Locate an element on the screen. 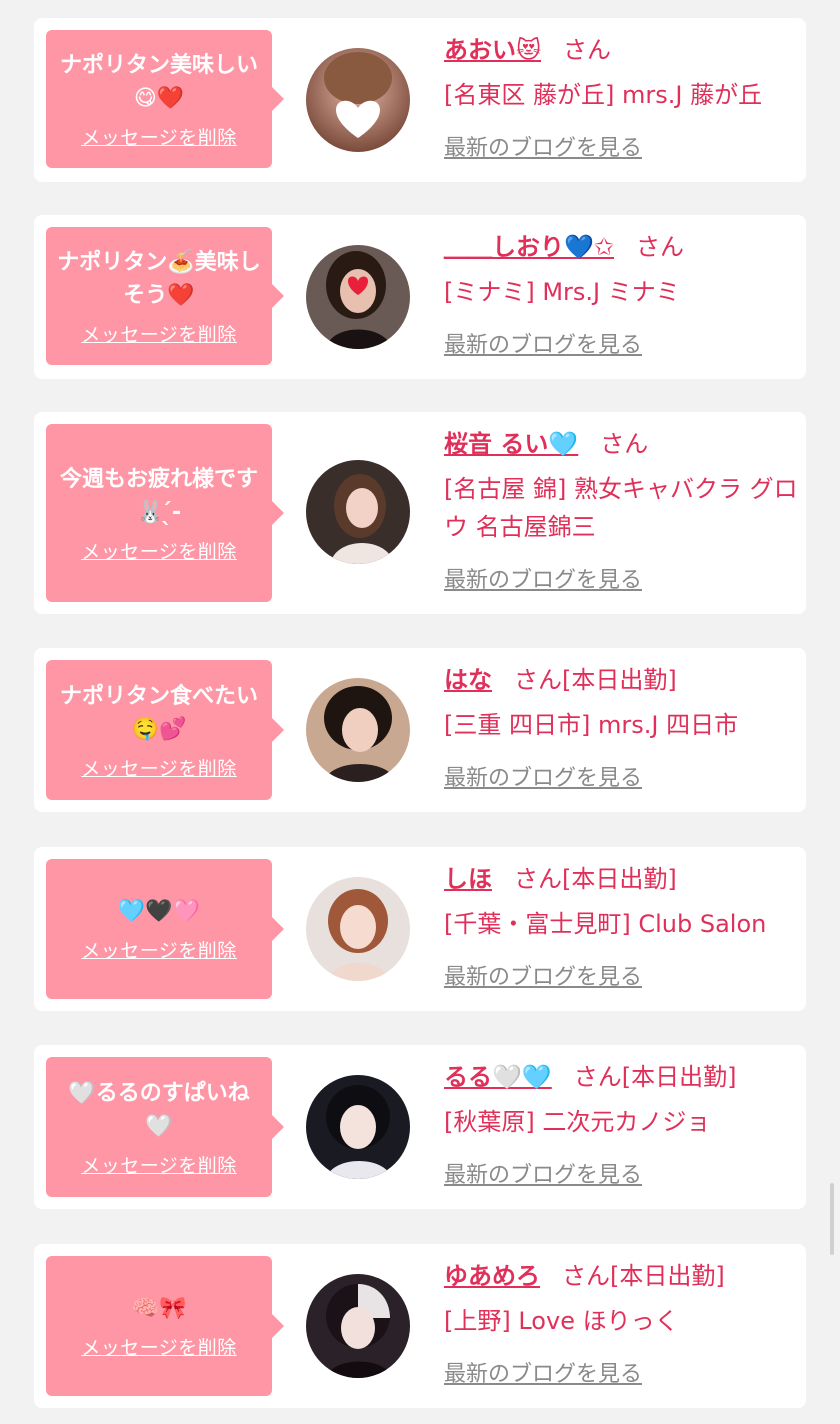 The width and height of the screenshot is (840, 1424). message-bubble: ナポリタン美味しい😋❤️ メッセージを削除 is located at coordinates (165, 99).